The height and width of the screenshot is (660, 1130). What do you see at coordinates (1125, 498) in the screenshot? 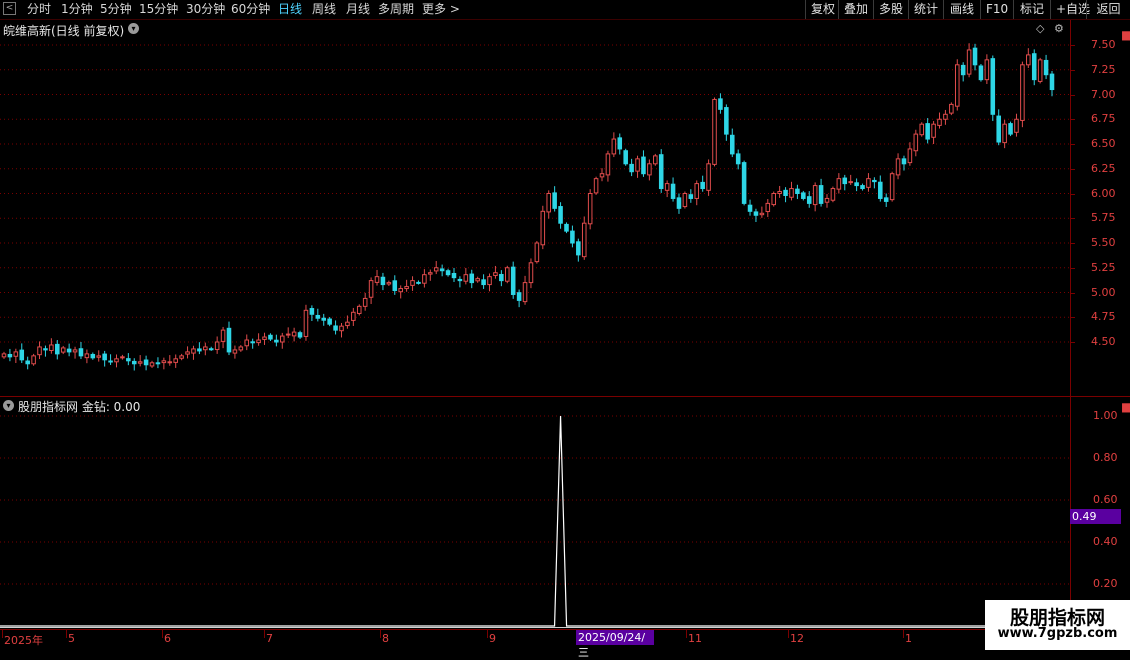
I see `side-panel-edge-lower: ■■■■■■■■■■■` at bounding box center [1125, 498].